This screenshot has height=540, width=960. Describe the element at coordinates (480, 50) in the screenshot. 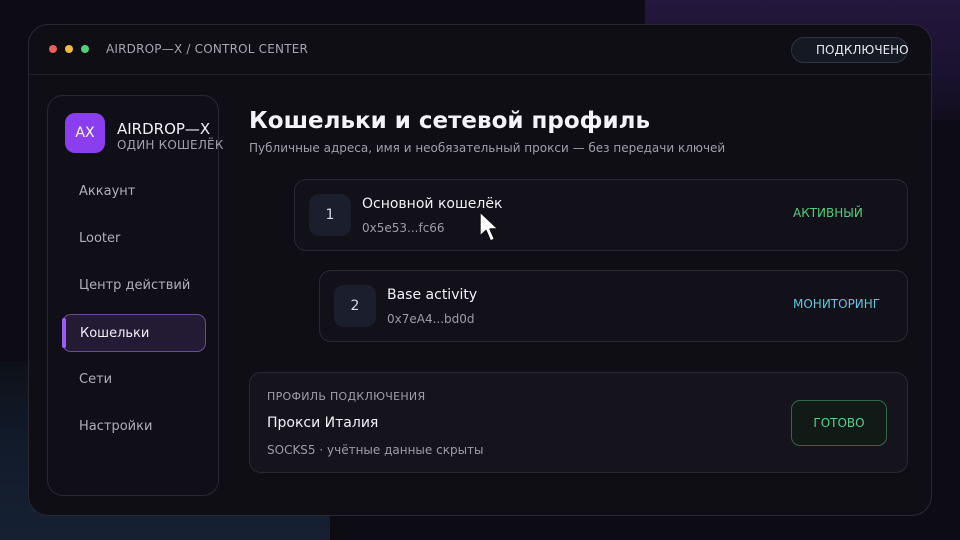

I see `title-bar: AIRDROP—X / CONTROL CENTER ПОДКЛЮЧЕНО` at that location.